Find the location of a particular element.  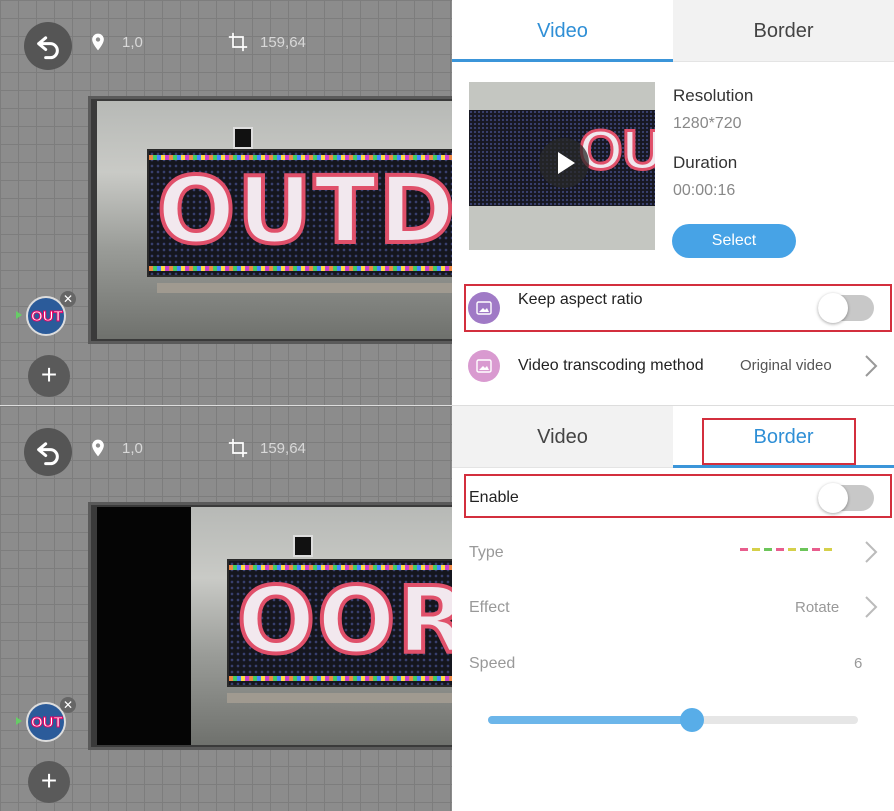

type-row: Type is located at coordinates (673, 552).